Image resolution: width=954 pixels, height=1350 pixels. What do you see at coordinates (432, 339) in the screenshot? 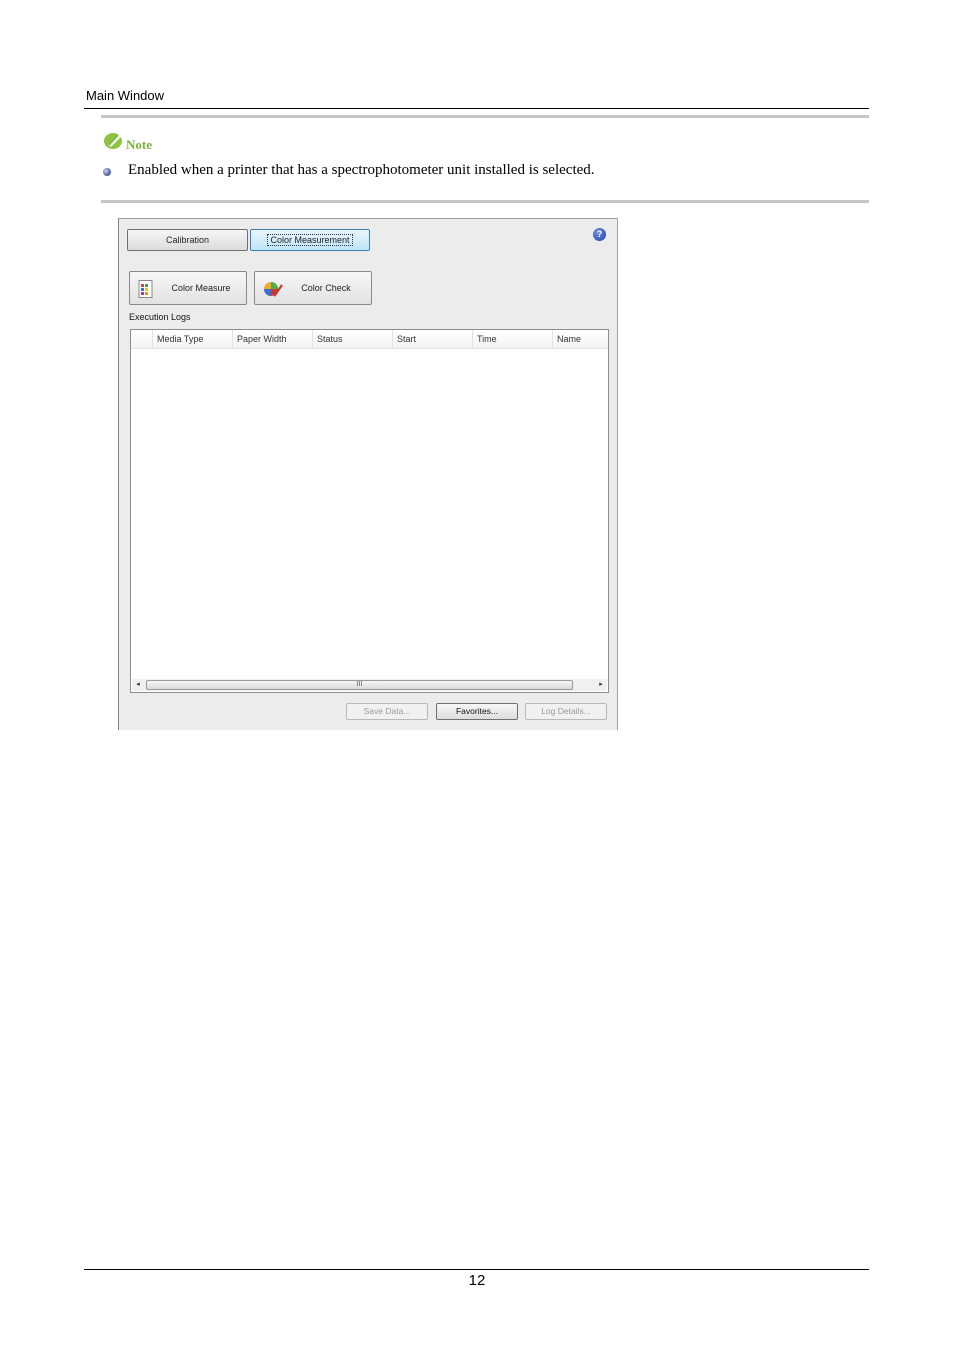
I see `column-header-start: Start` at bounding box center [432, 339].